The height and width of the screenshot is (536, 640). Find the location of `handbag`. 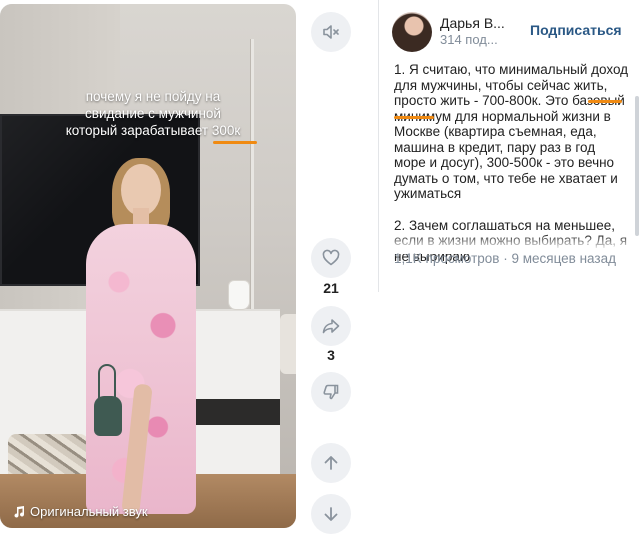

handbag is located at coordinates (108, 416).